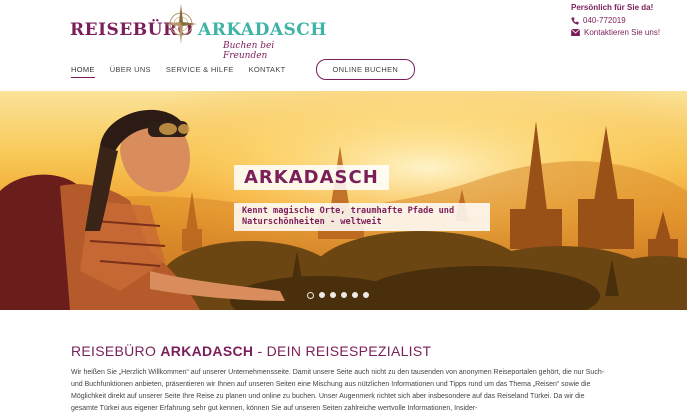 The height and width of the screenshot is (415, 687). Describe the element at coordinates (267, 71) in the screenshot. I see `nav-item-kontakt: KONTAKT` at that location.